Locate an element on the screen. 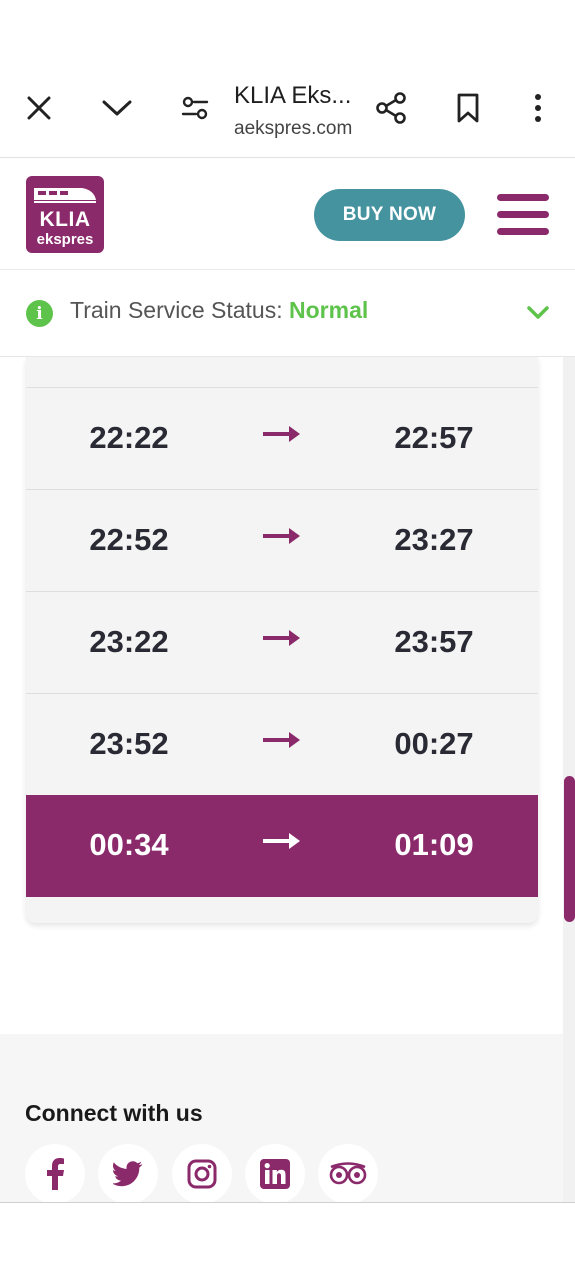  train-service-status-bar: i Train Service Status: Normal is located at coordinates (287, 313).